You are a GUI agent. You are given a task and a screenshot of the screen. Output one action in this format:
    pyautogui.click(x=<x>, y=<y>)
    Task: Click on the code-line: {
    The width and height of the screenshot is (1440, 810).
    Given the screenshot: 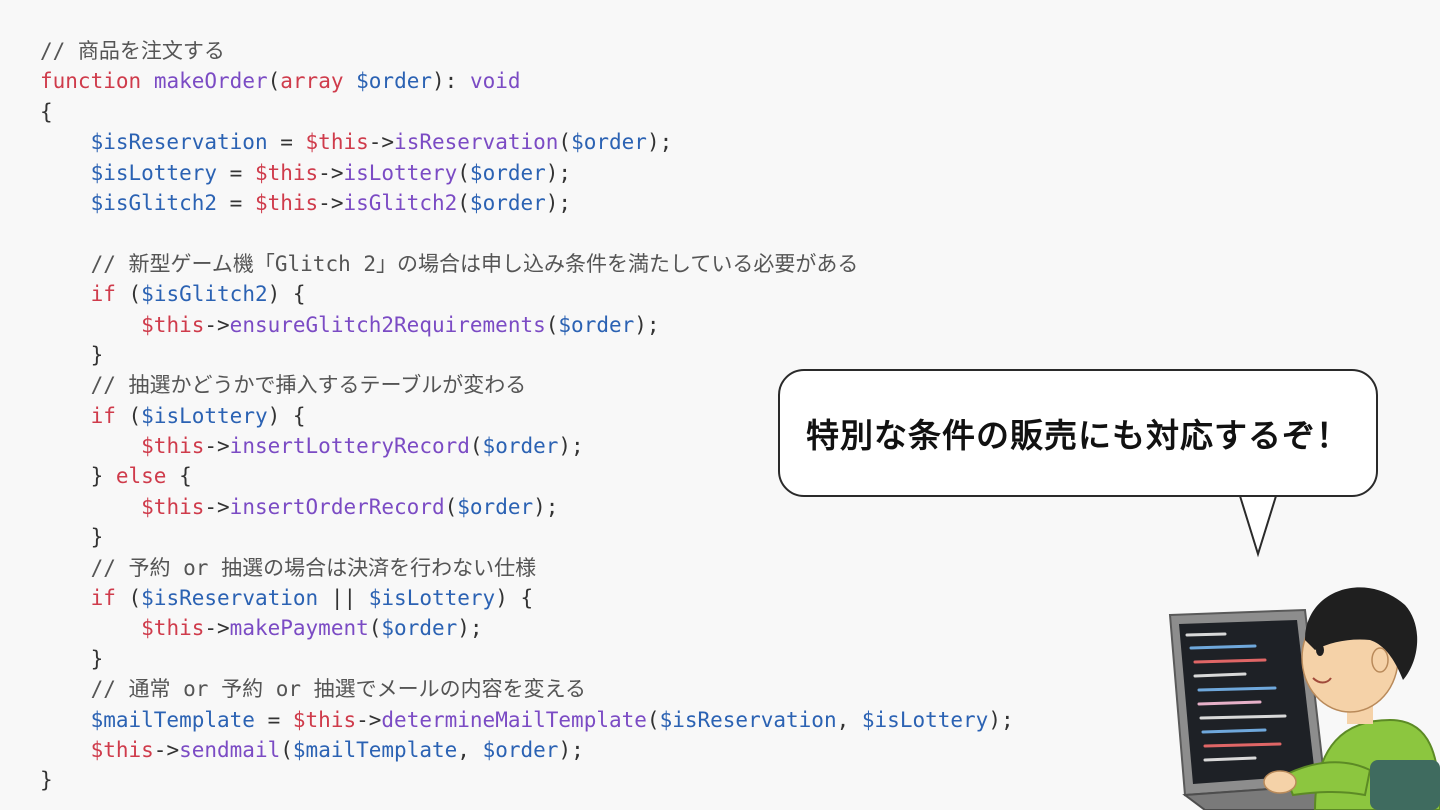 What is the action you would take?
    pyautogui.click(x=527, y=112)
    